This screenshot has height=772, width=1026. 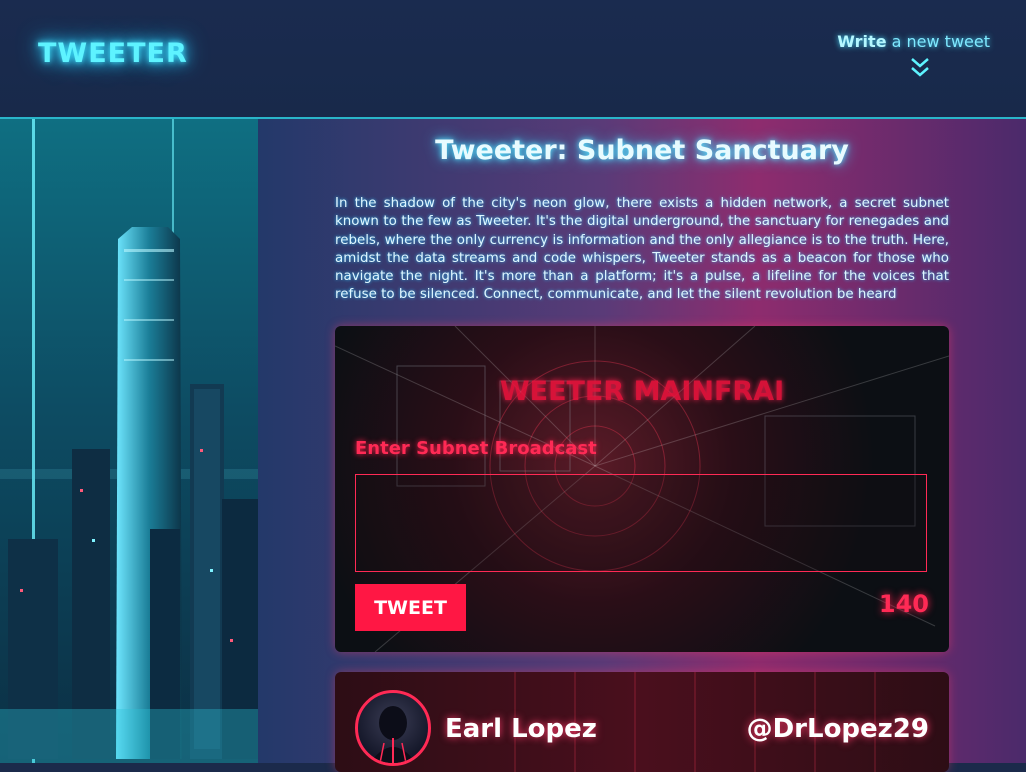 I want to click on mainframe-heading: WEETER MAINFRAI, so click(x=642, y=391).